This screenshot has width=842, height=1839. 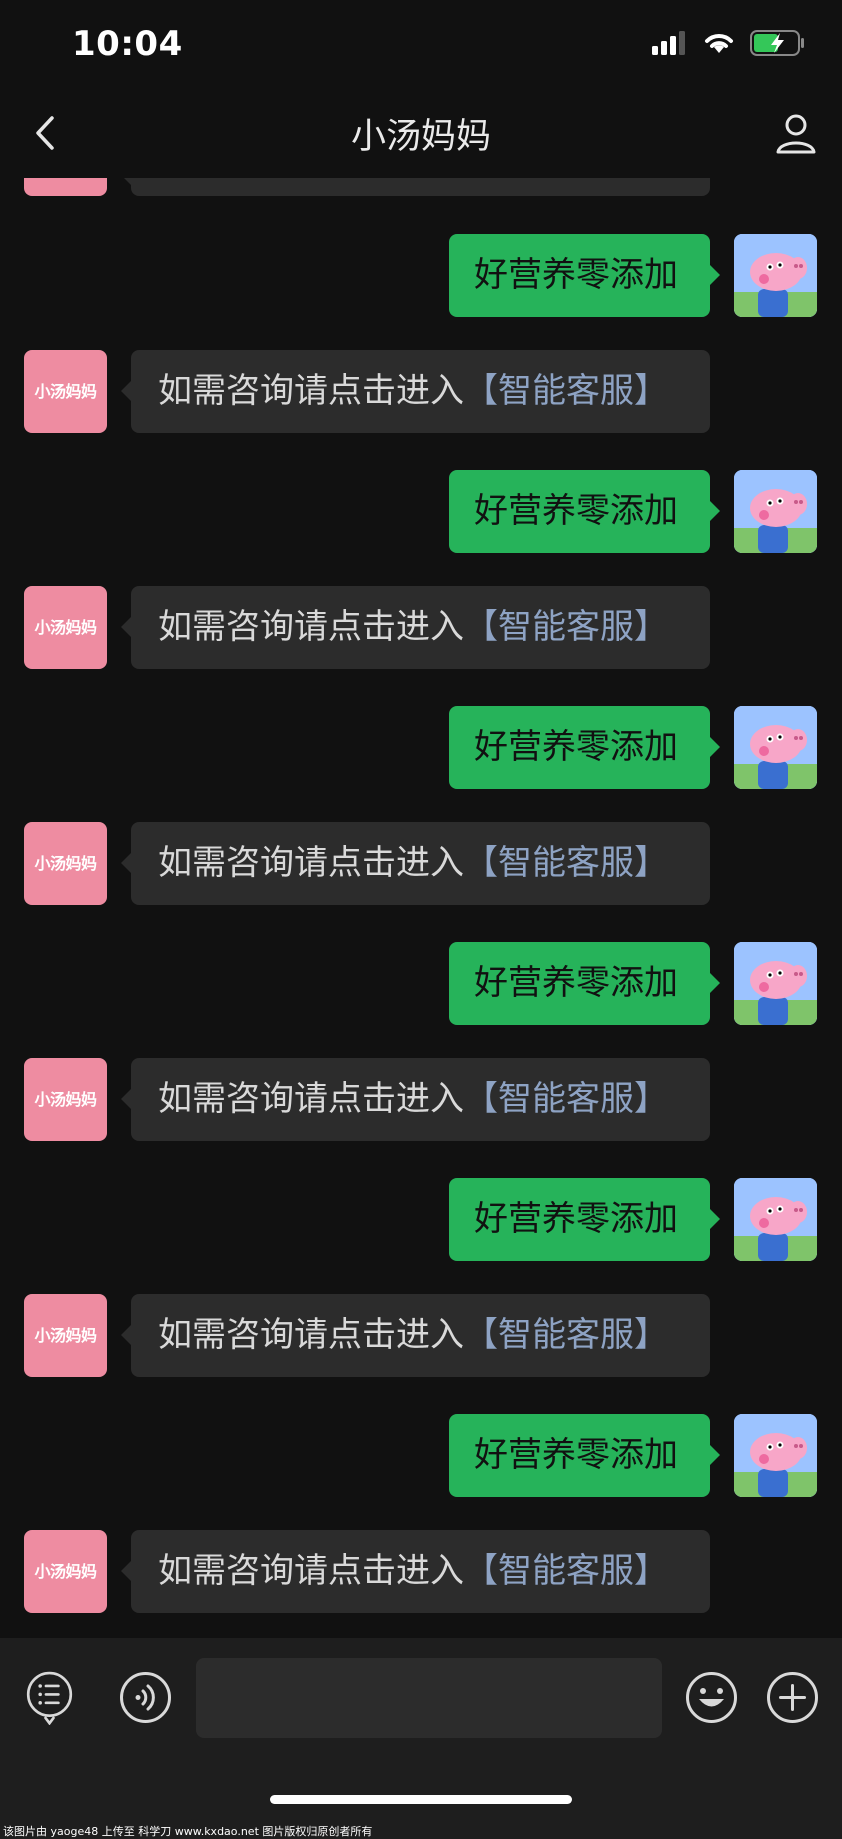 I want to click on battery-charging-icon, so click(x=777, y=43).